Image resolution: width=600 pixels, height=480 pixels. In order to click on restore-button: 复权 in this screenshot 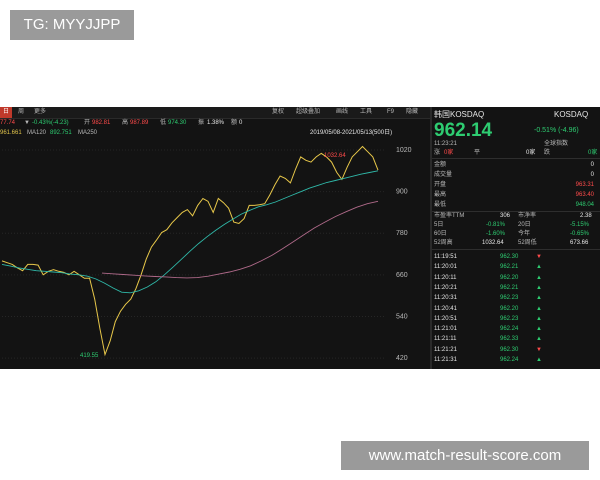, I will do `click(278, 112)`.